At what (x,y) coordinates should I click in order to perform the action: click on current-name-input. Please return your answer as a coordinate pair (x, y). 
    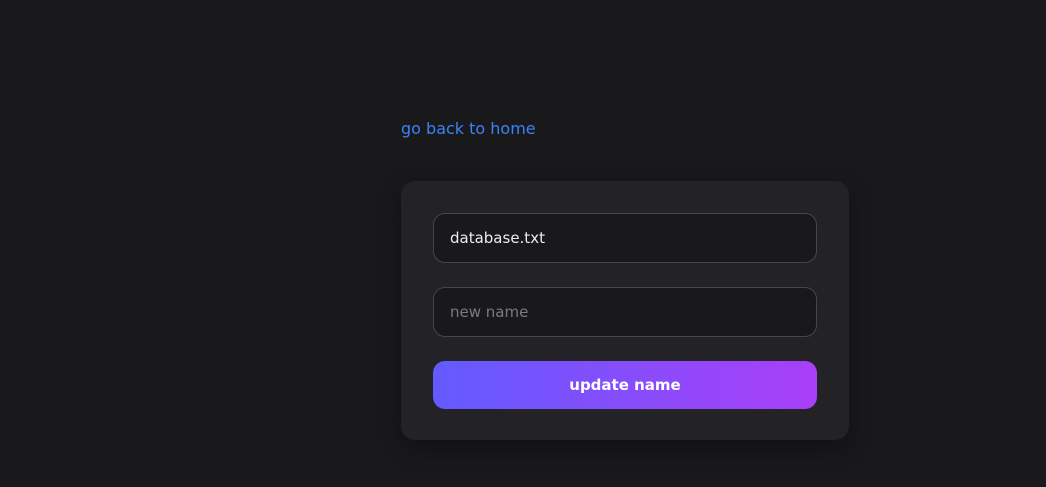
    Looking at the image, I should click on (625, 238).